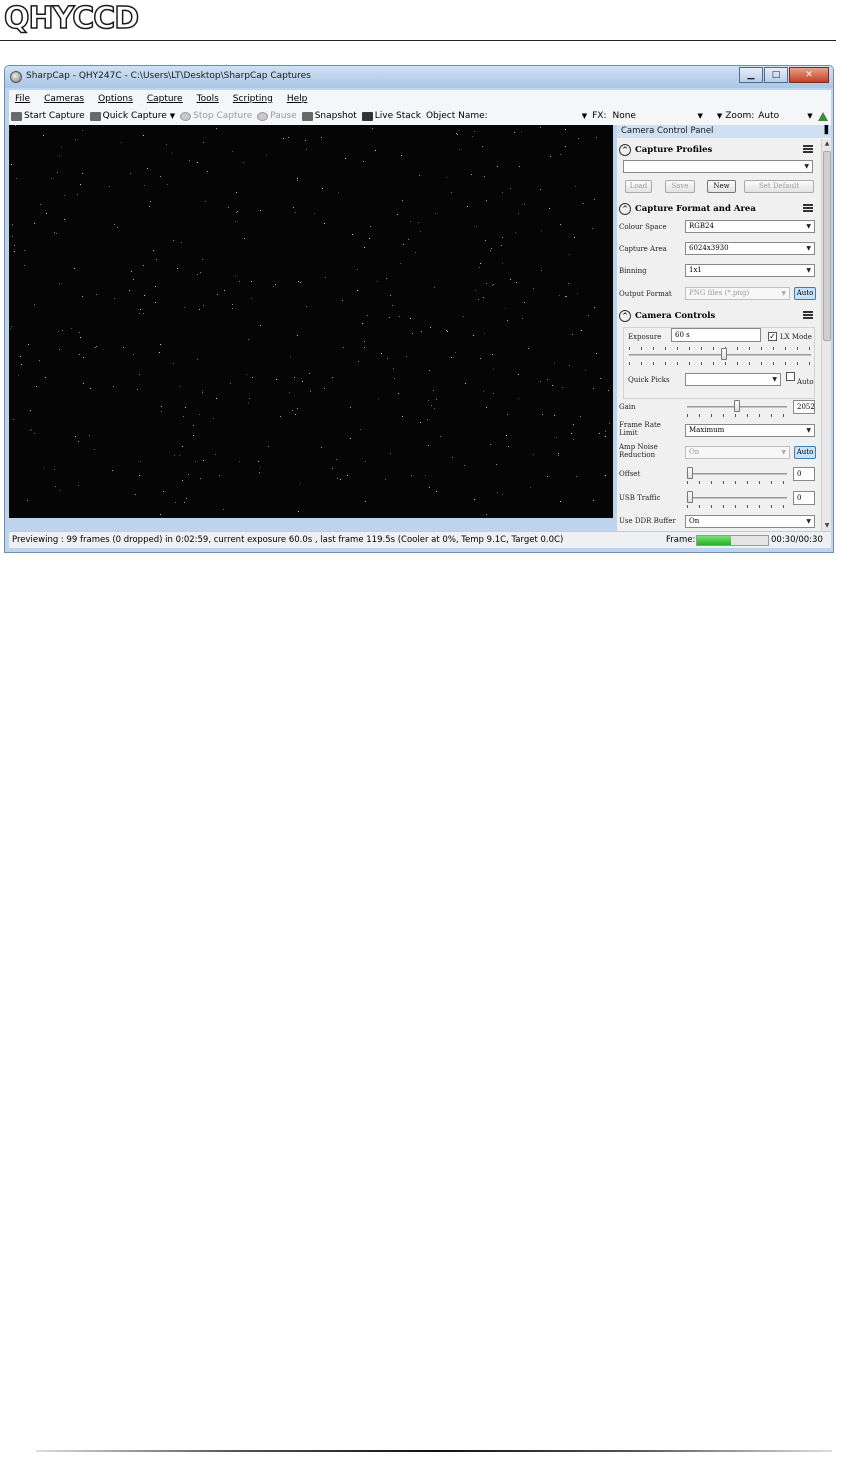 The height and width of the screenshot is (1457, 866). What do you see at coordinates (48, 116) in the screenshot?
I see `start-capture-button: Start Capture` at bounding box center [48, 116].